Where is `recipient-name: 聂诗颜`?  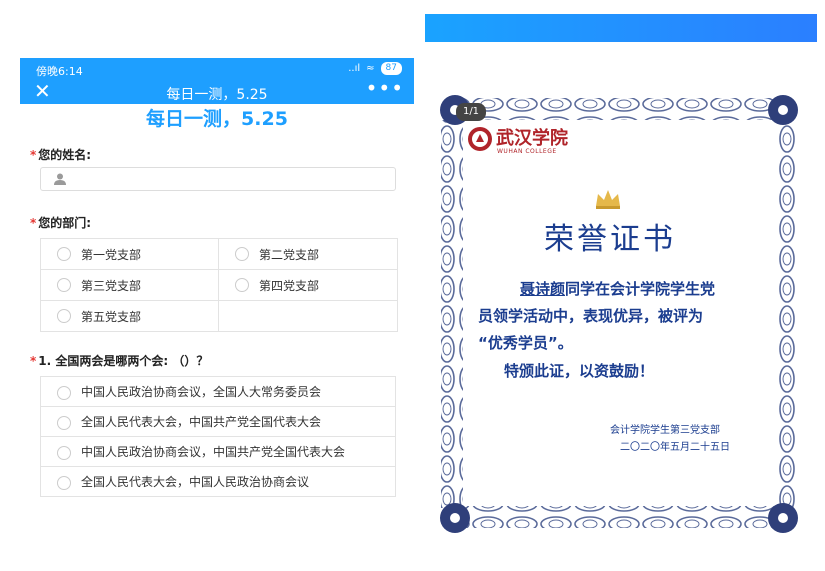
recipient-name: 聂诗颜 is located at coordinates (543, 289).